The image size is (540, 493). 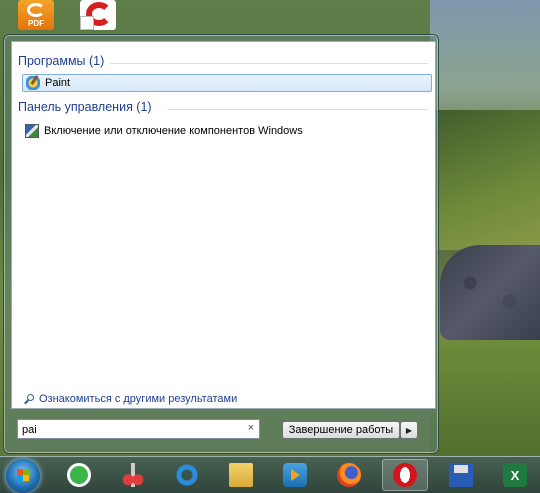 I want to click on file-explorer-icon, so click(x=241, y=475).